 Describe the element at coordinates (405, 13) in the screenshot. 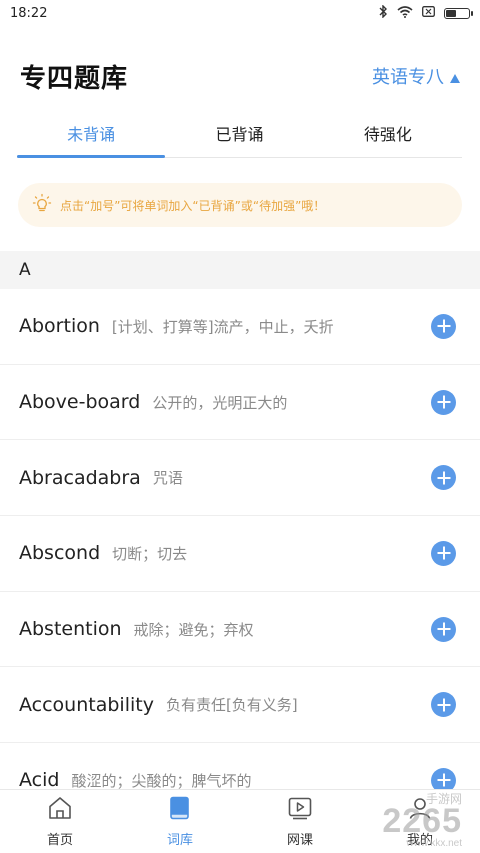

I see `wifi-icon` at that location.